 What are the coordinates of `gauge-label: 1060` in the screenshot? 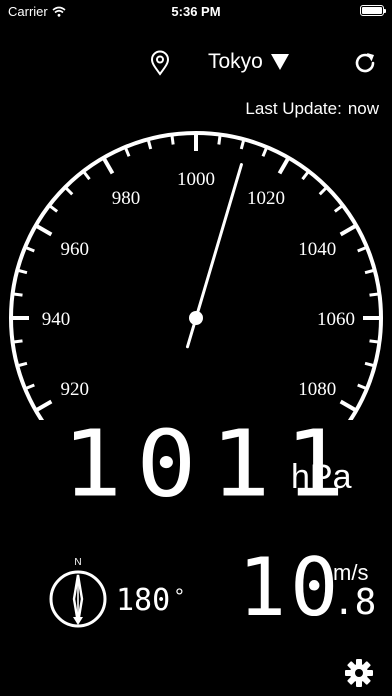 It's located at (336, 319).